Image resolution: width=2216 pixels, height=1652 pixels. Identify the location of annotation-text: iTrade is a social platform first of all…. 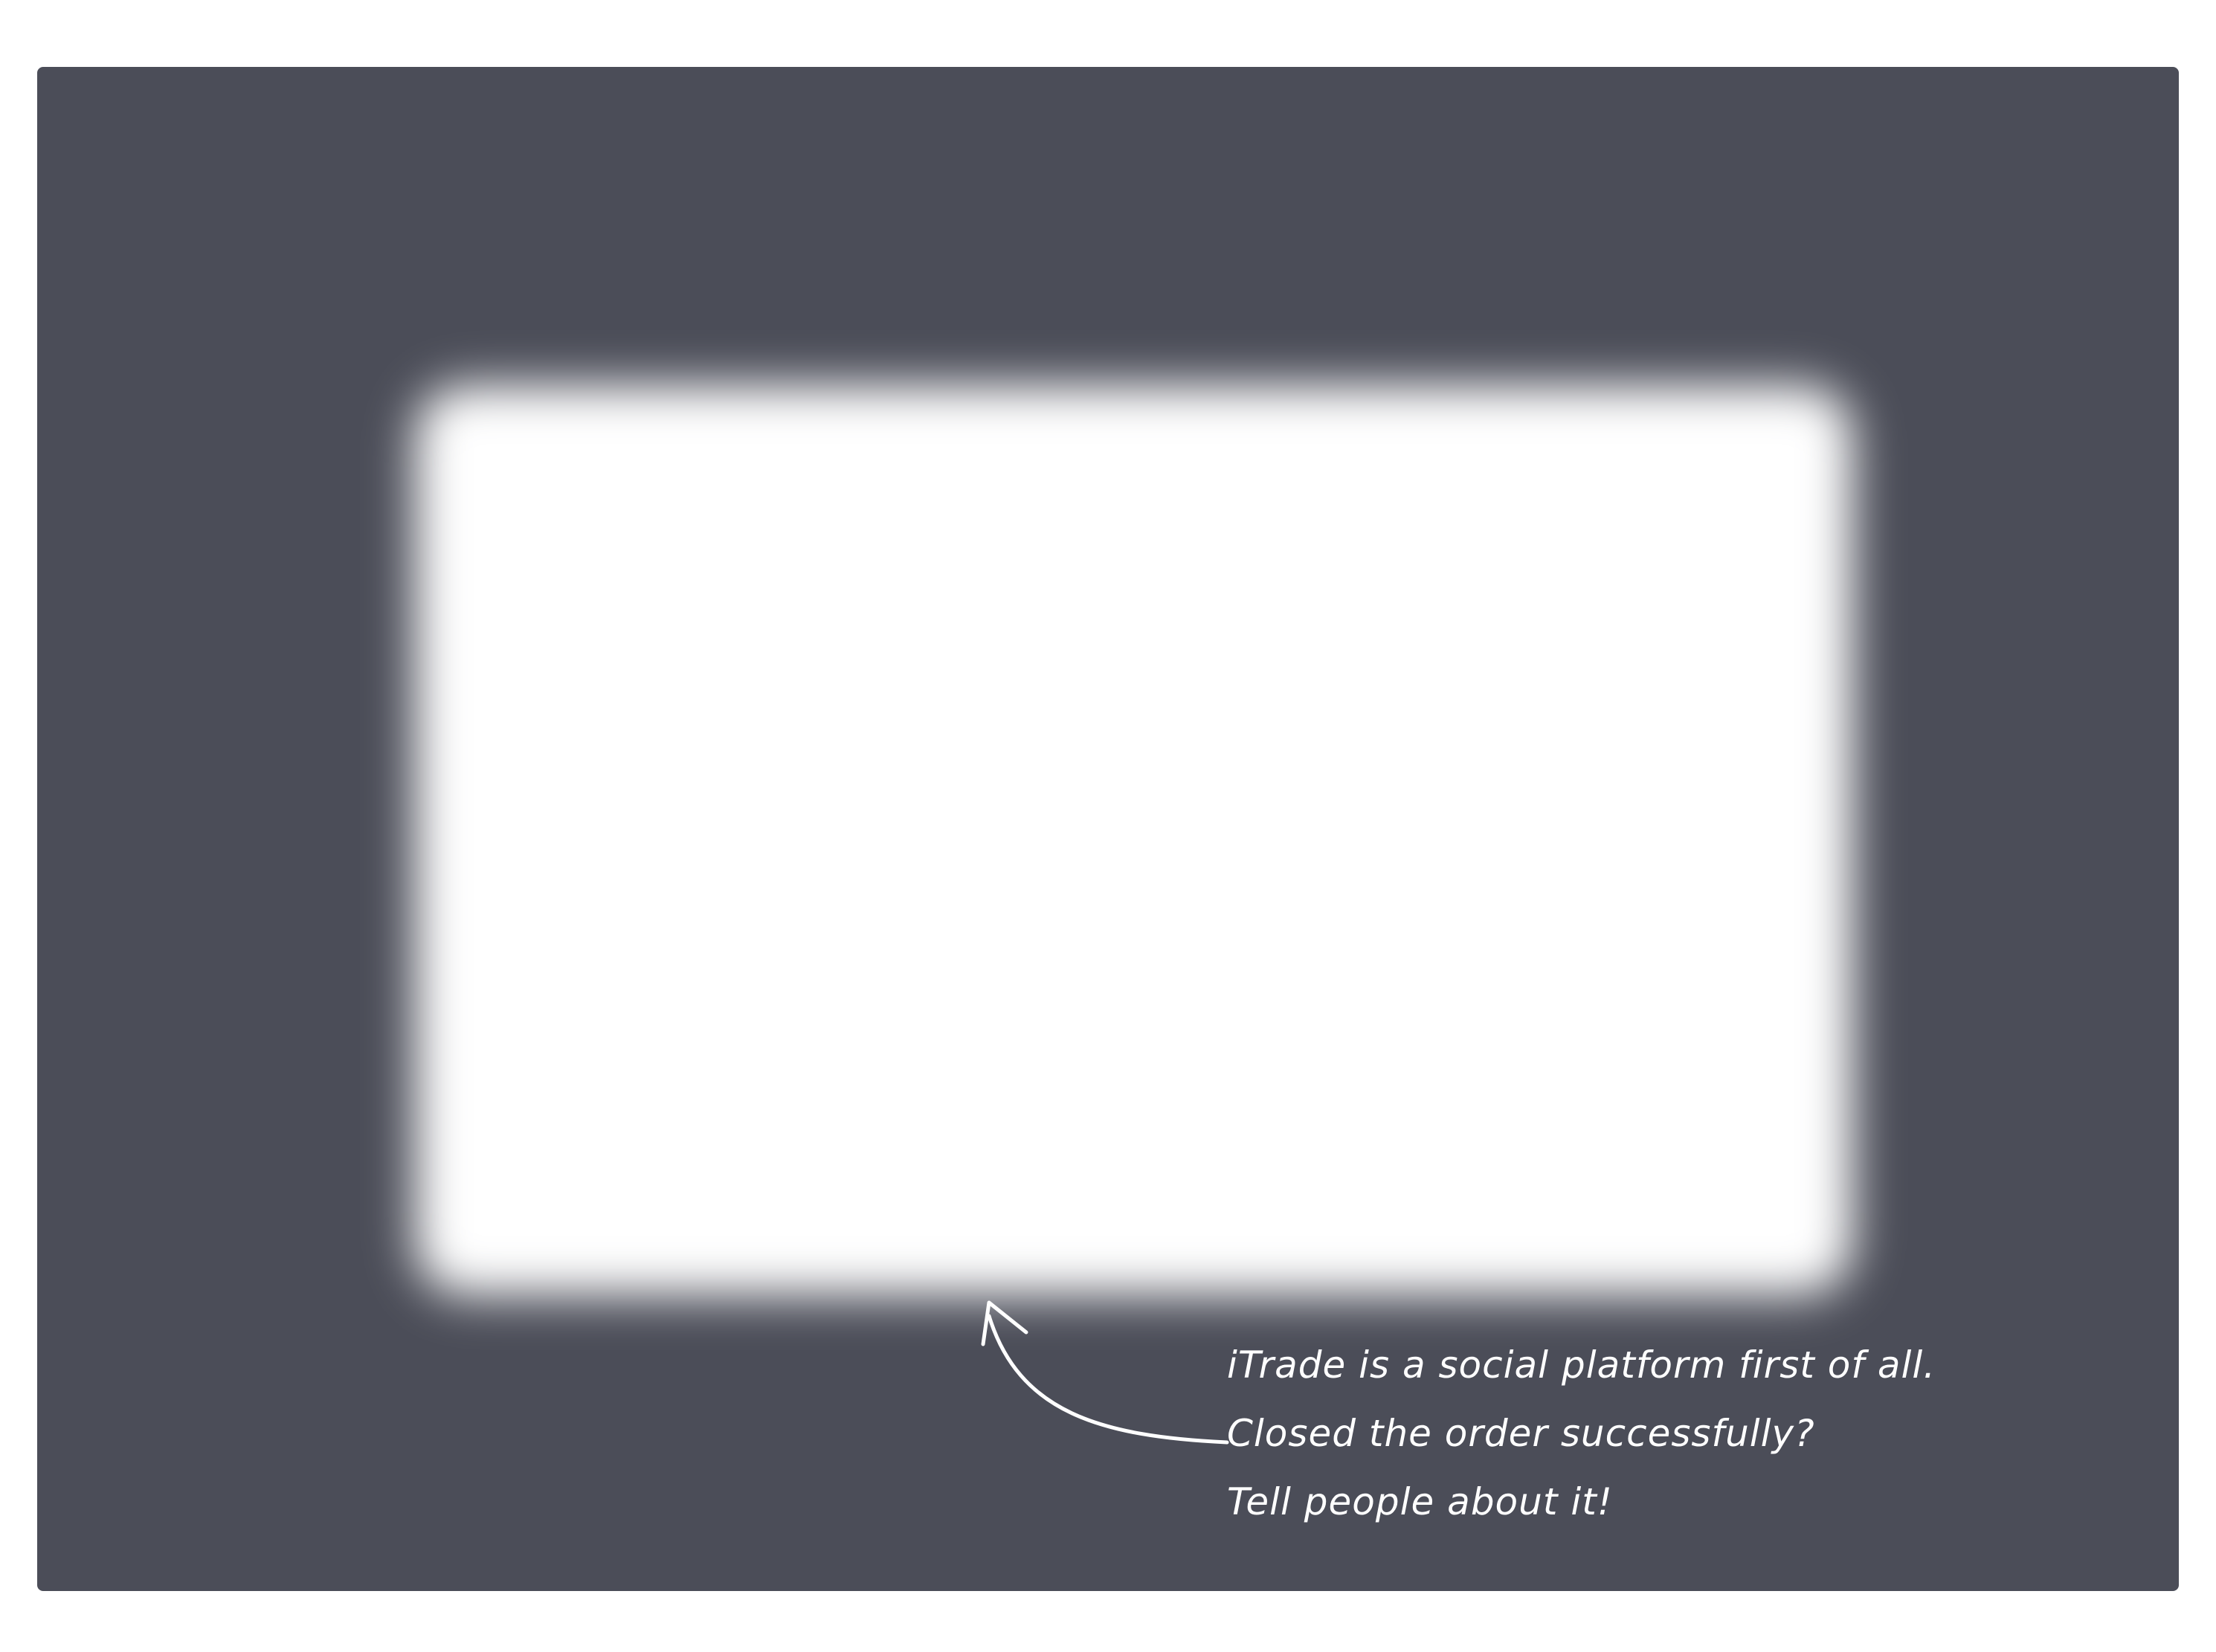
(1581, 1433).